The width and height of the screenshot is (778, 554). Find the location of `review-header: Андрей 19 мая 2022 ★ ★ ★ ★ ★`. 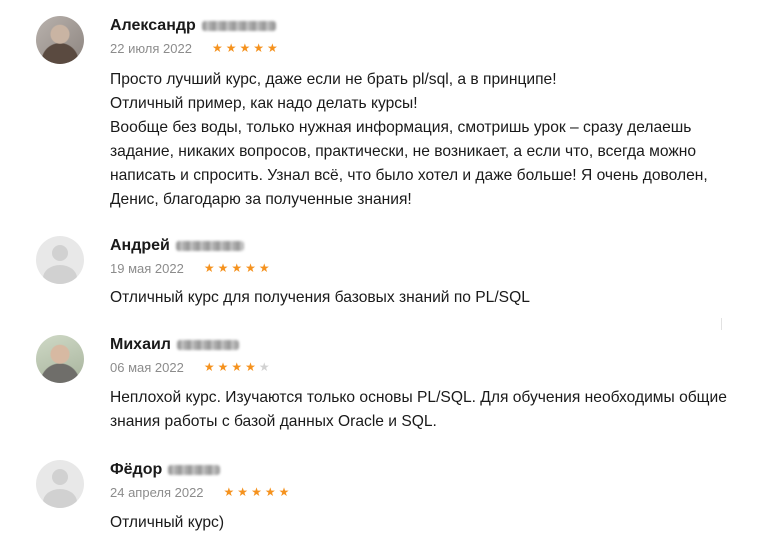

review-header: Андрей 19 мая 2022 ★ ★ ★ ★ ★ is located at coordinates (190, 256).